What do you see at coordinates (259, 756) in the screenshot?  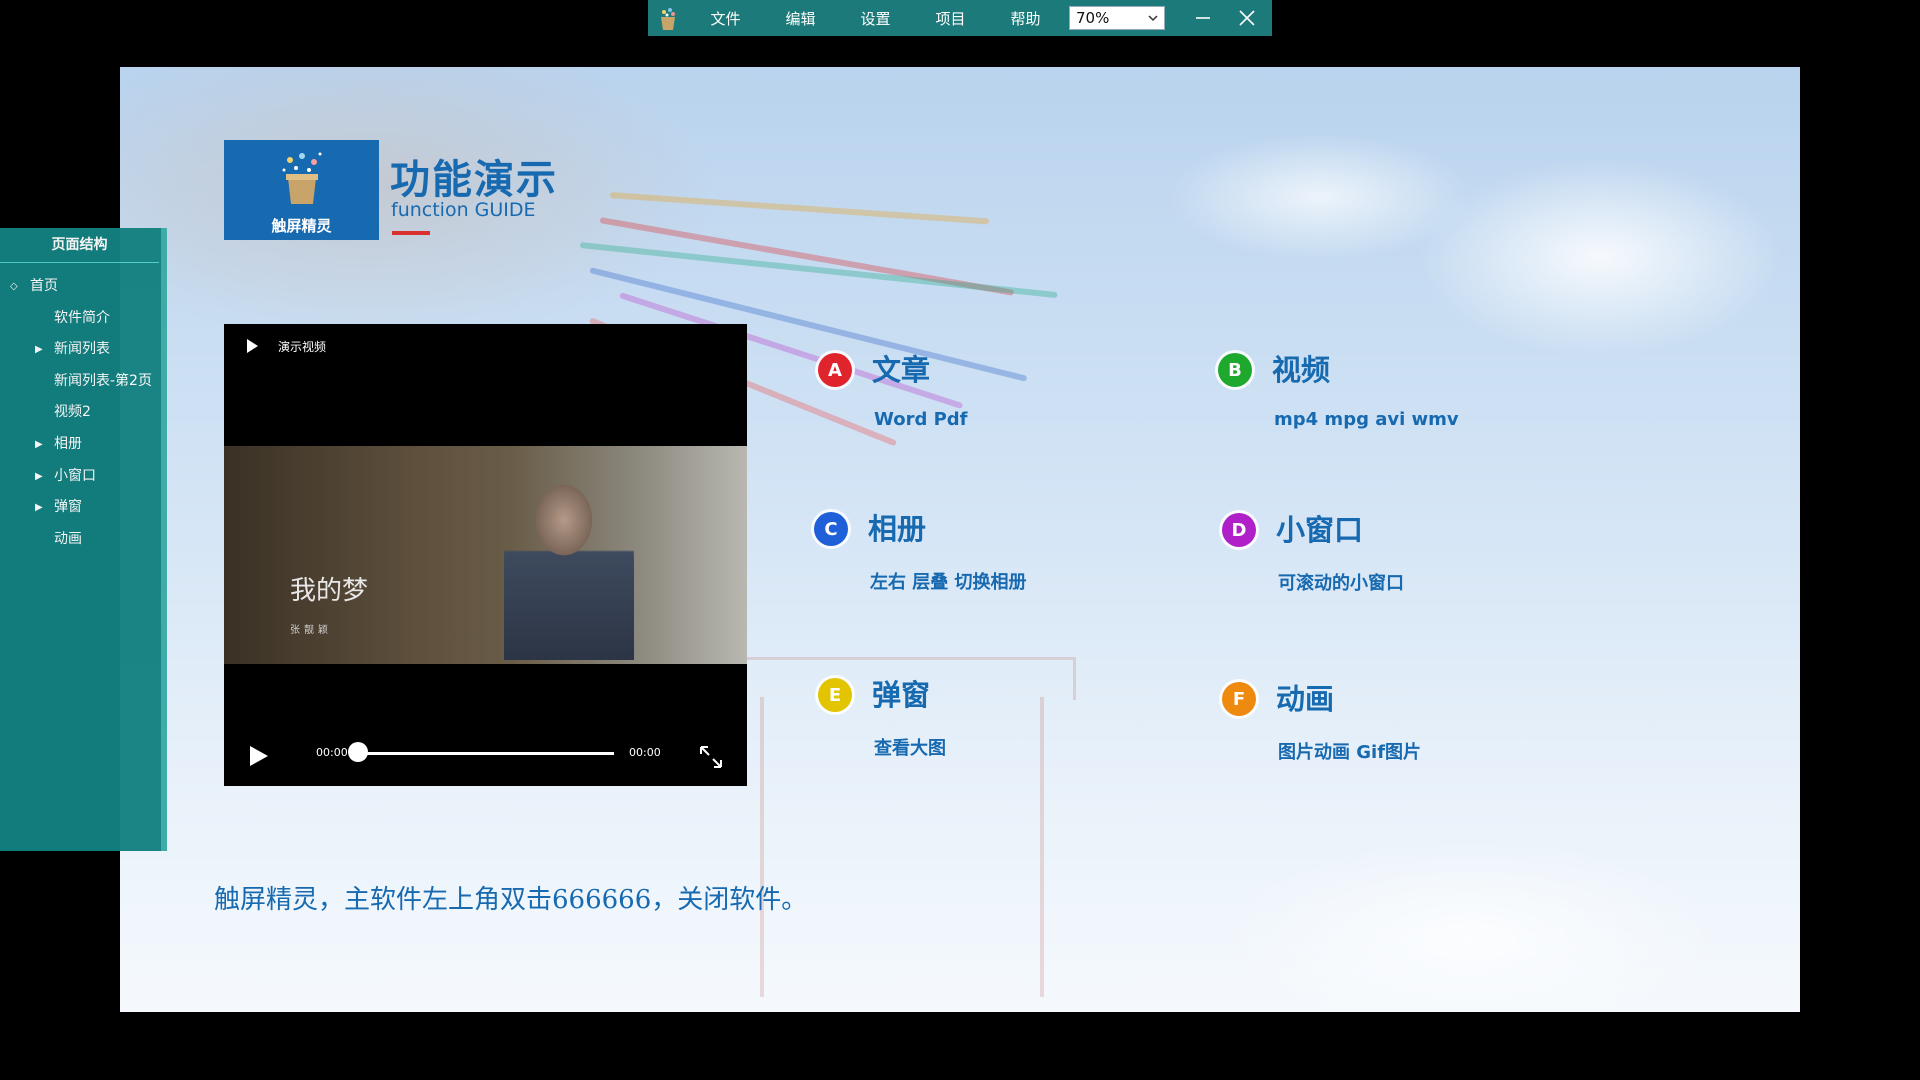 I see `play-icon` at bounding box center [259, 756].